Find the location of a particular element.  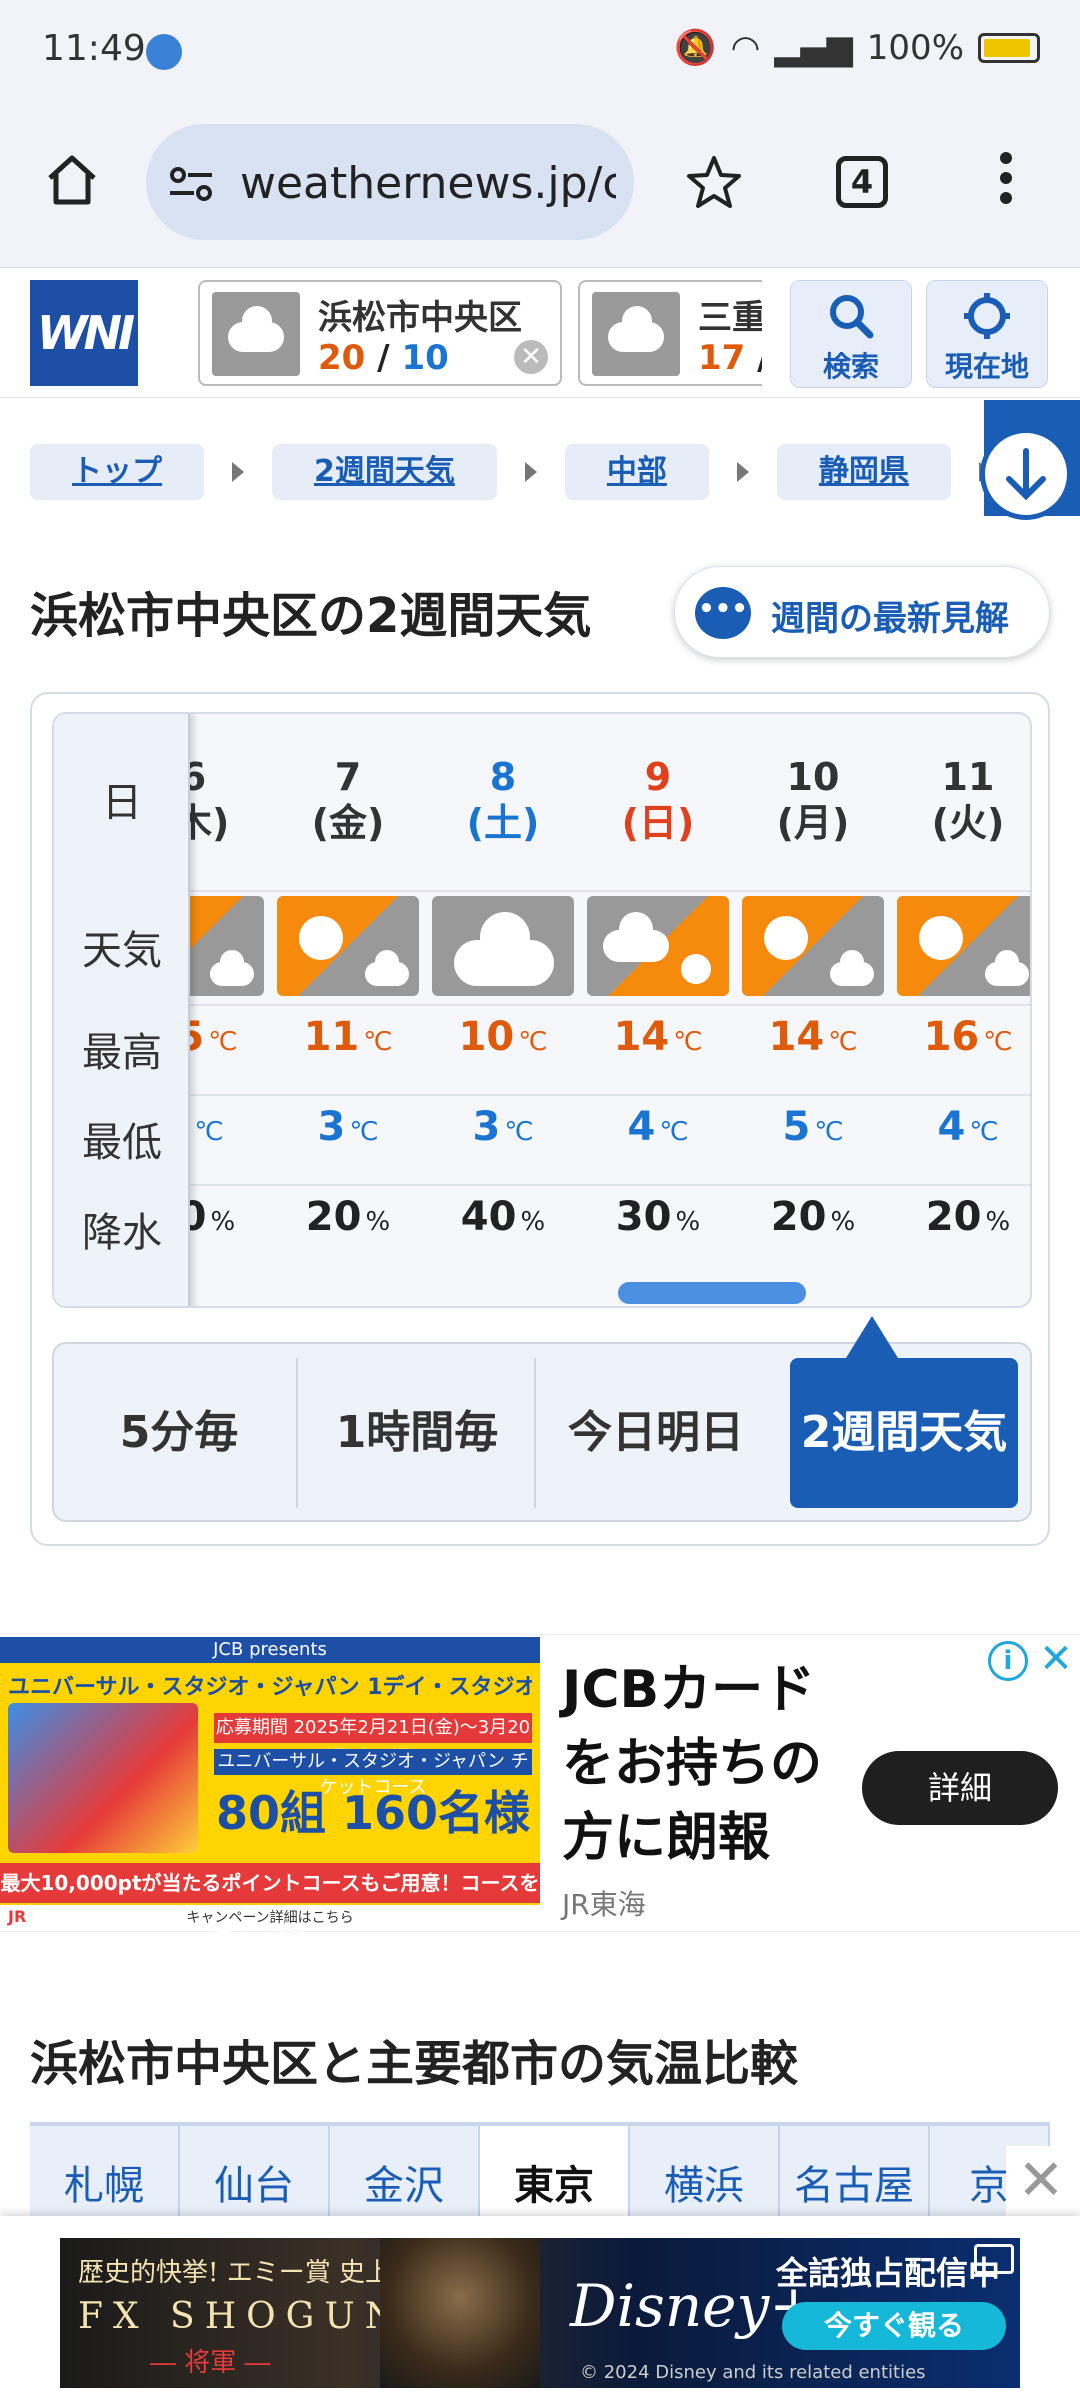

scroll-down-button is located at coordinates (1030, 460).